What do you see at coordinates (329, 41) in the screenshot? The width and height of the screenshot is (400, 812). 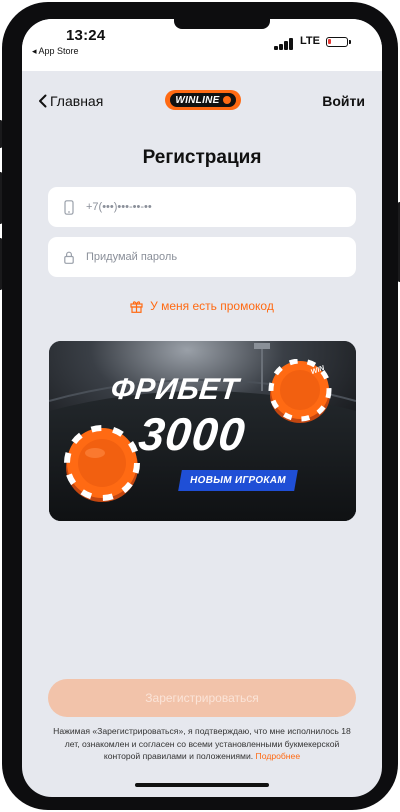 I see `battery-level` at bounding box center [329, 41].